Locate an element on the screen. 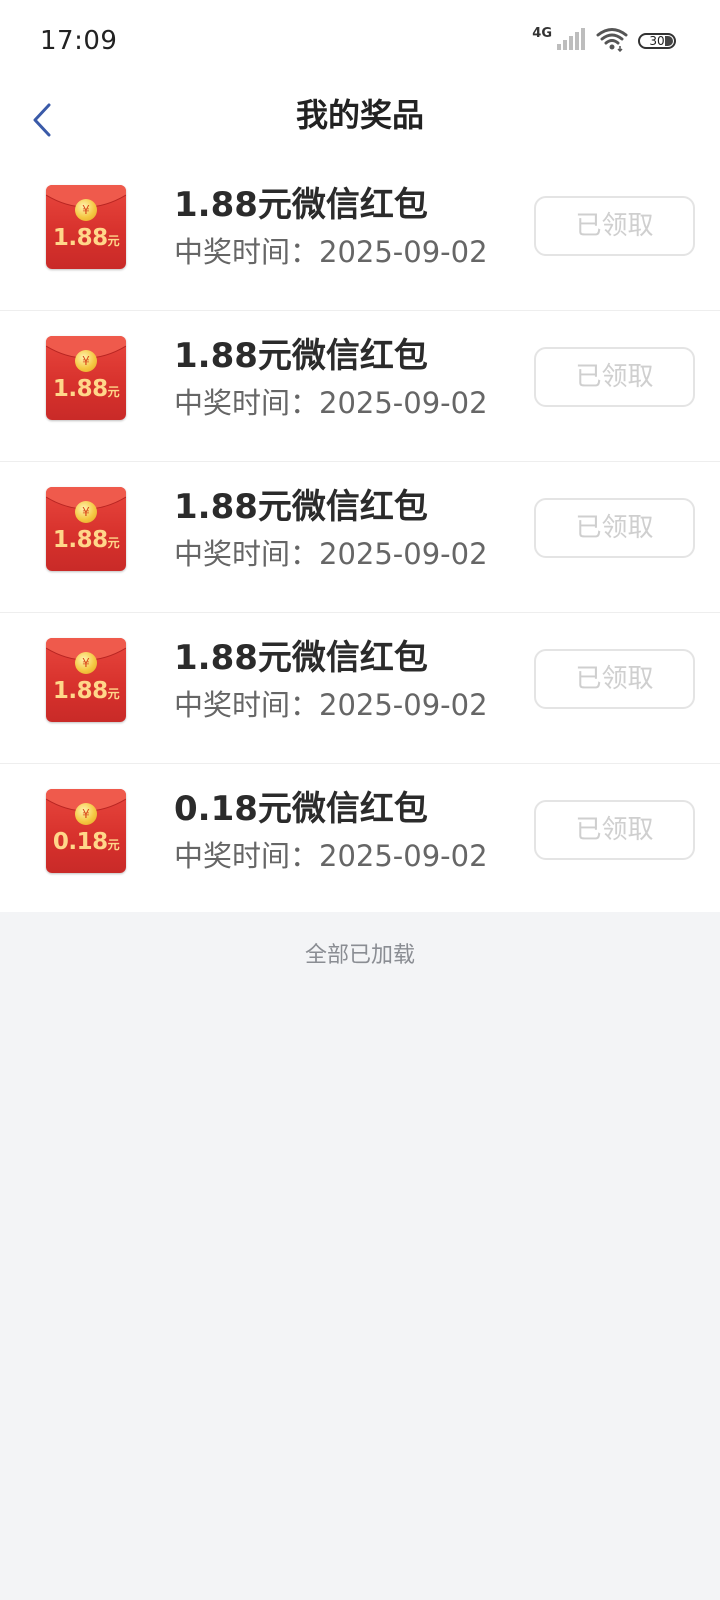 This screenshot has height=1600, width=720. status-bar: 17:09 4G 30 is located at coordinates (360, 42).